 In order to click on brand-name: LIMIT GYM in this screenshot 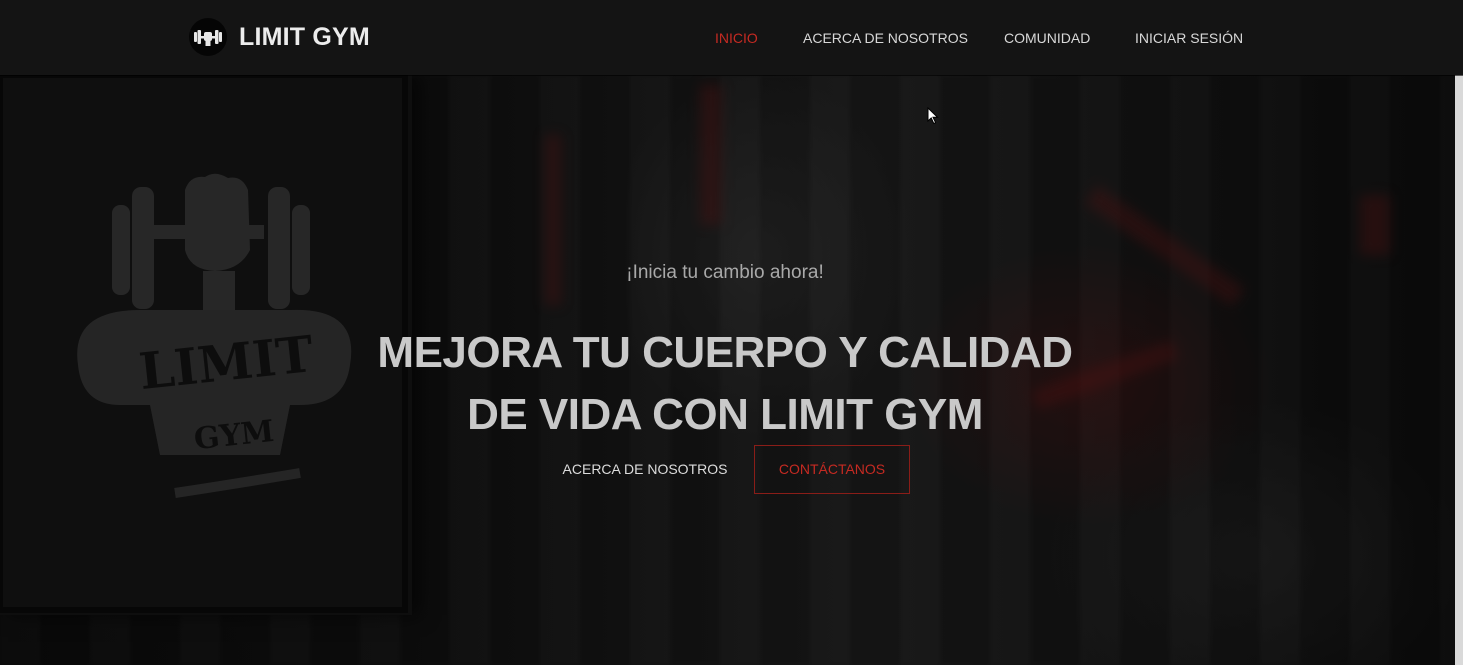, I will do `click(304, 36)`.